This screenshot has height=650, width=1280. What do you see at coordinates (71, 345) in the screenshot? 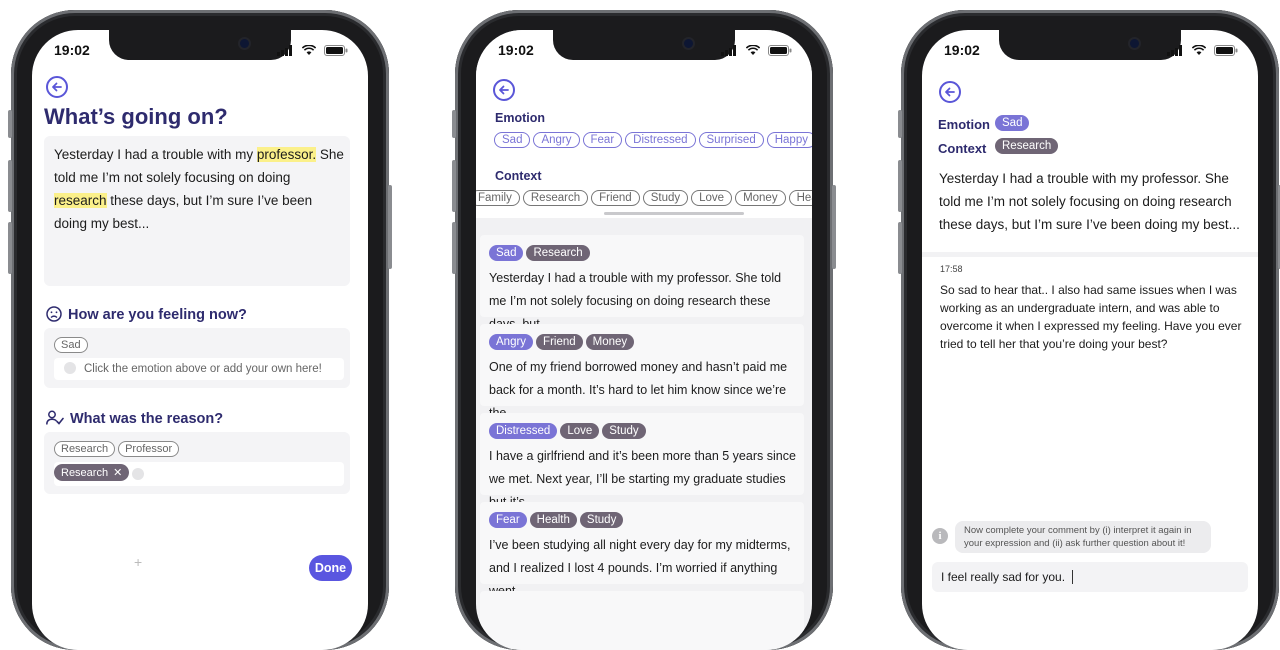
I see `emotion-suggestion-sad: Sad` at bounding box center [71, 345].